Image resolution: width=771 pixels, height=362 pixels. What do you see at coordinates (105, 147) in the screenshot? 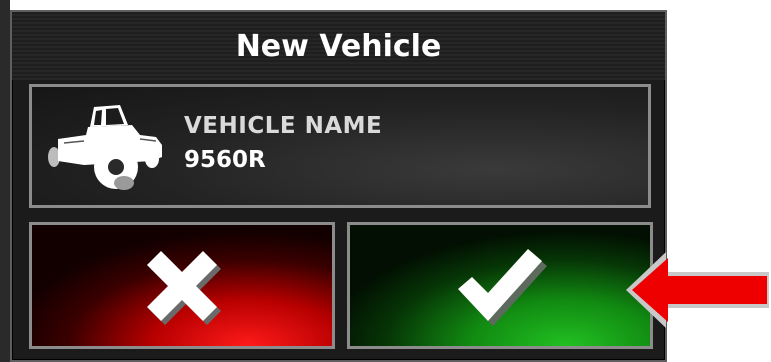
I see `tractor-icon` at bounding box center [105, 147].